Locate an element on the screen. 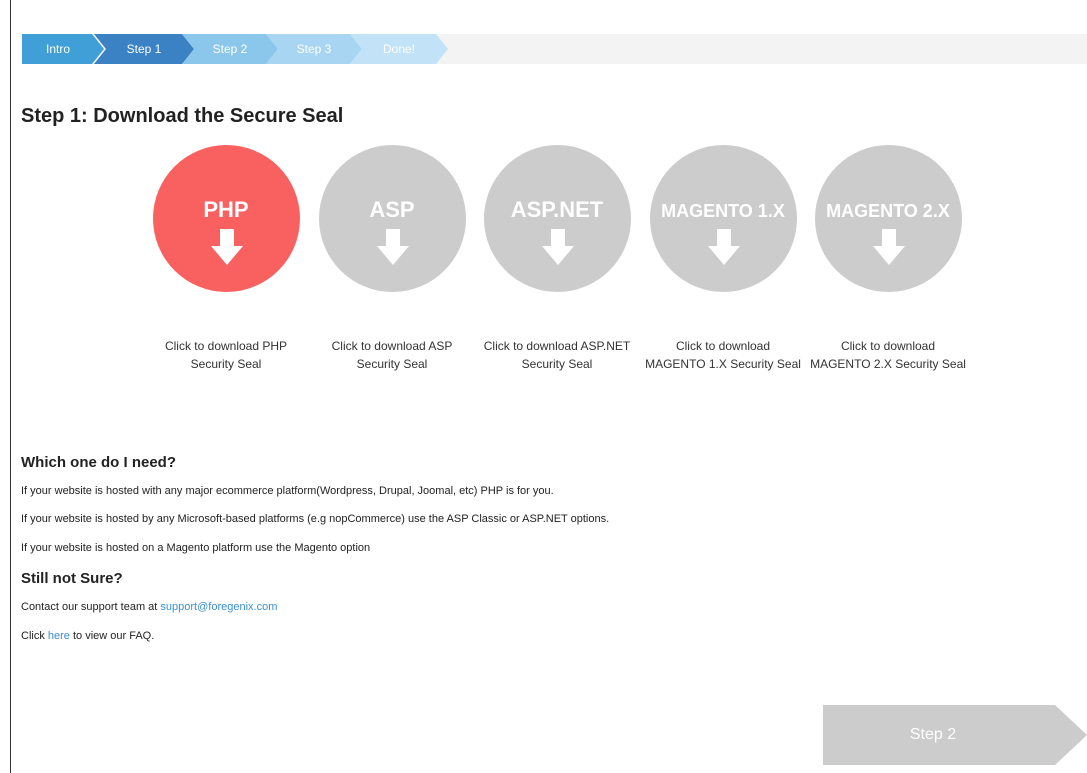  option-caption: Click to download PHP Security Seal is located at coordinates (226, 355).